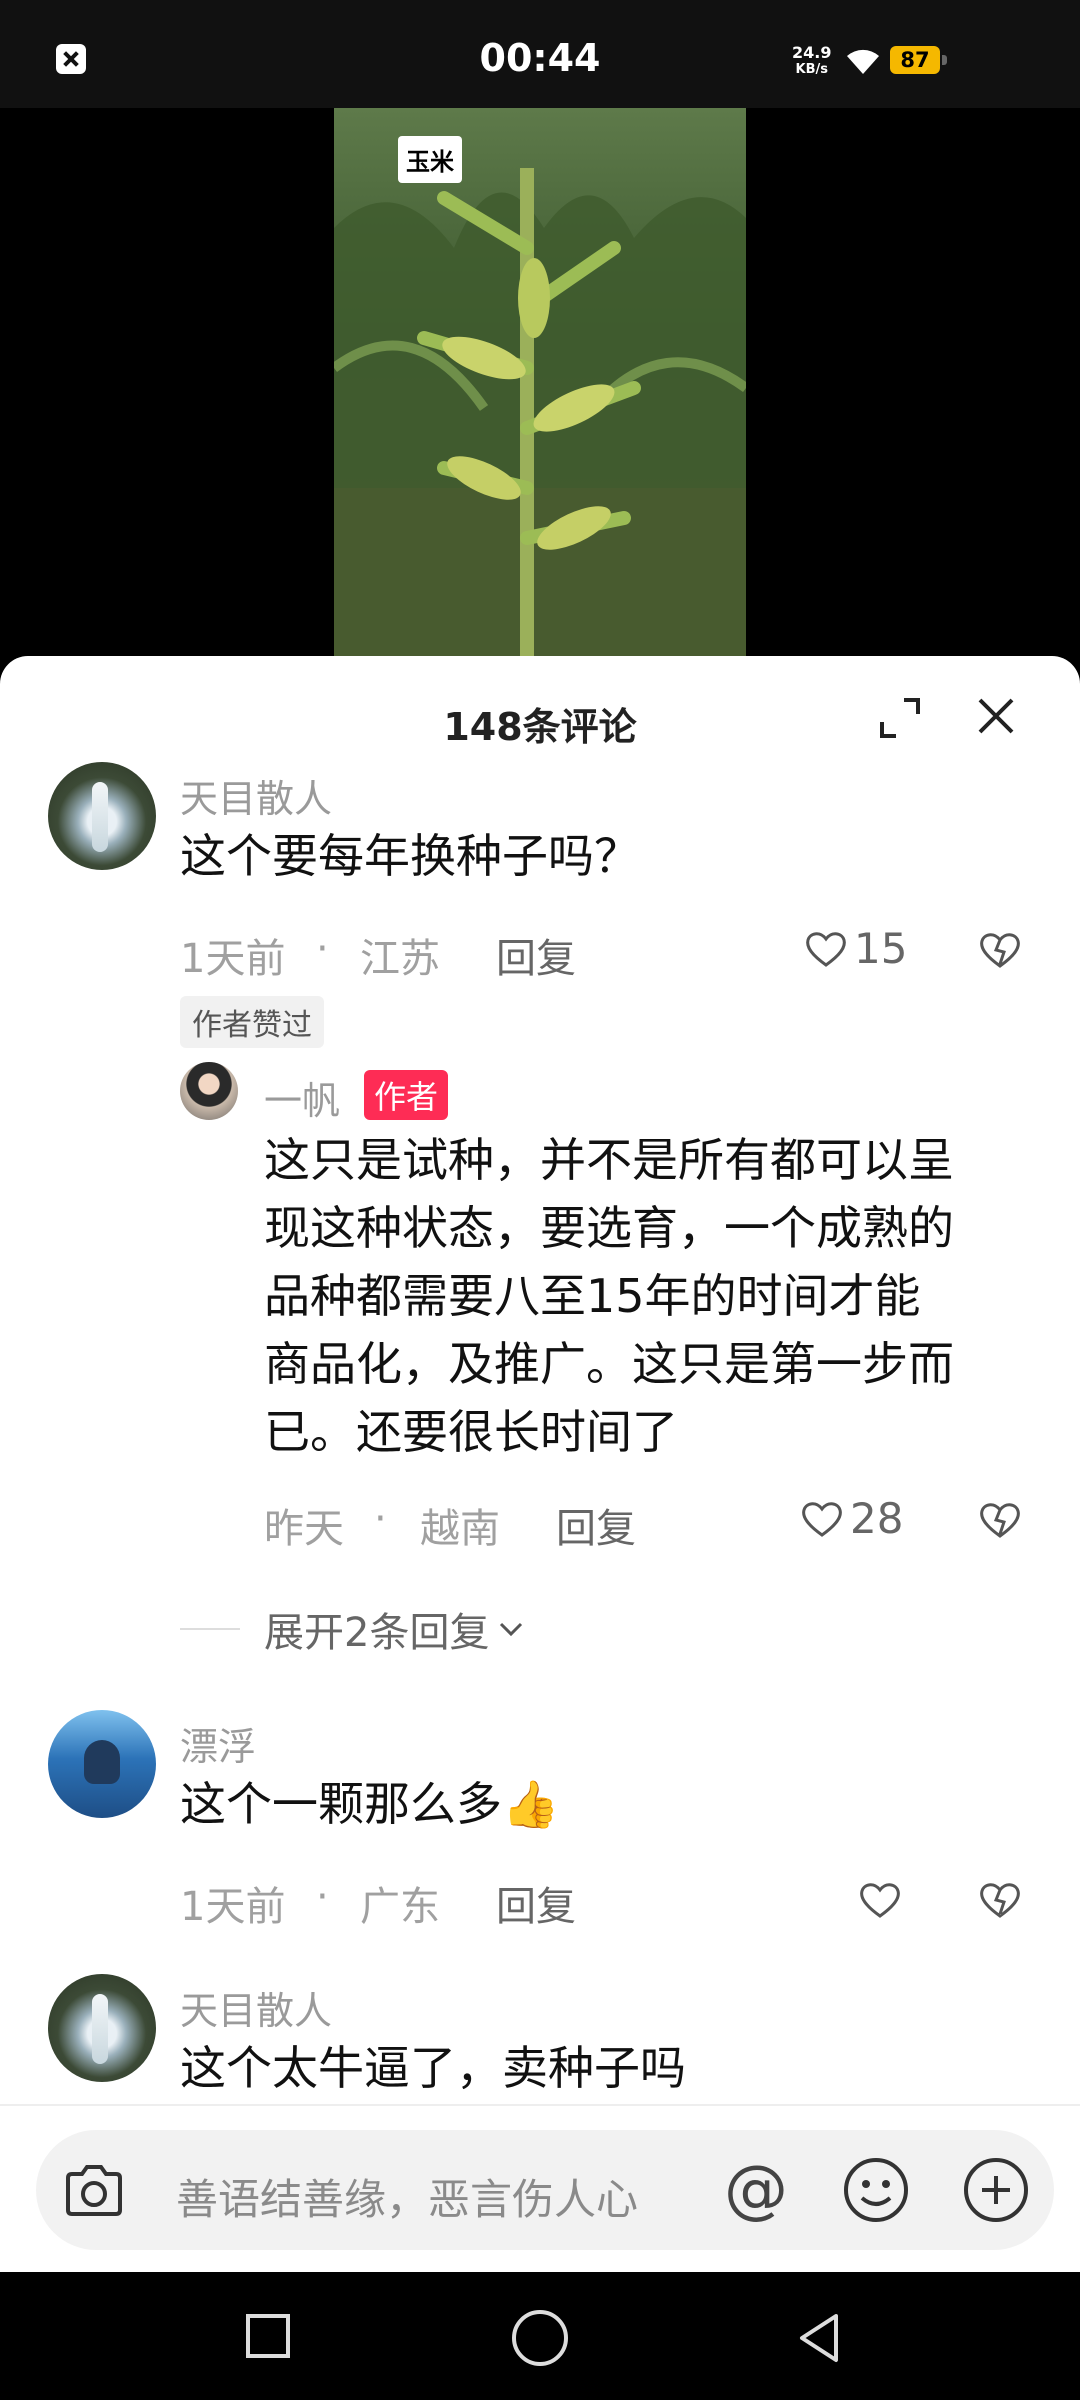 The height and width of the screenshot is (2400, 1080). Describe the element at coordinates (471, 1432) in the screenshot. I see `reply-text-line: 已。还要很长时间了` at that location.